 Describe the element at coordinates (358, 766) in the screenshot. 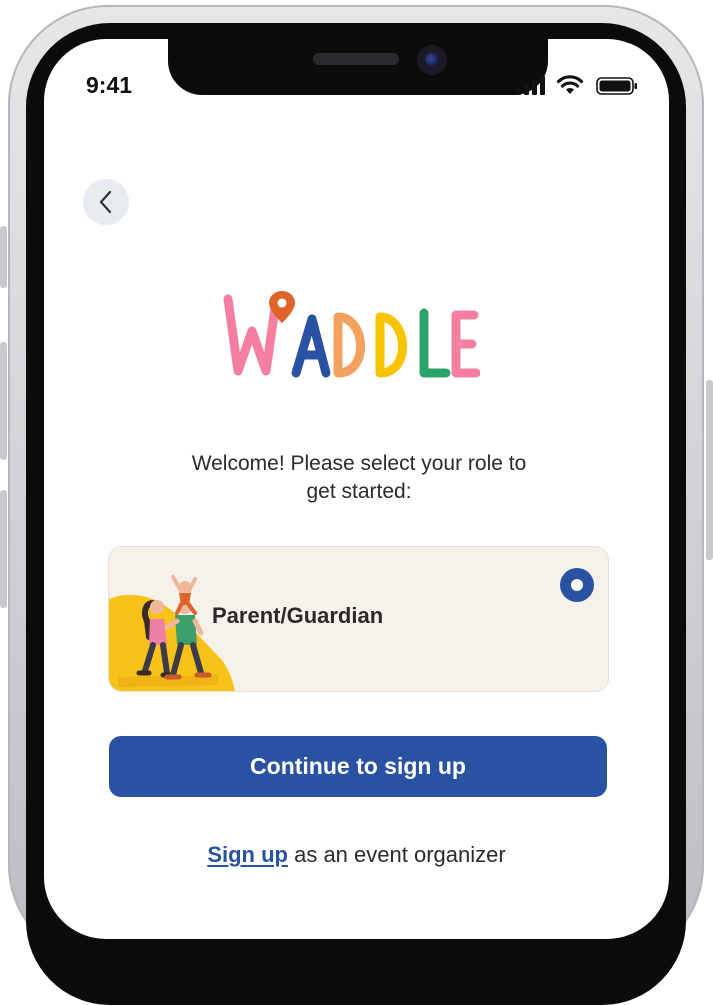

I see `continue-to-signup-button: Continue to sign up` at that location.